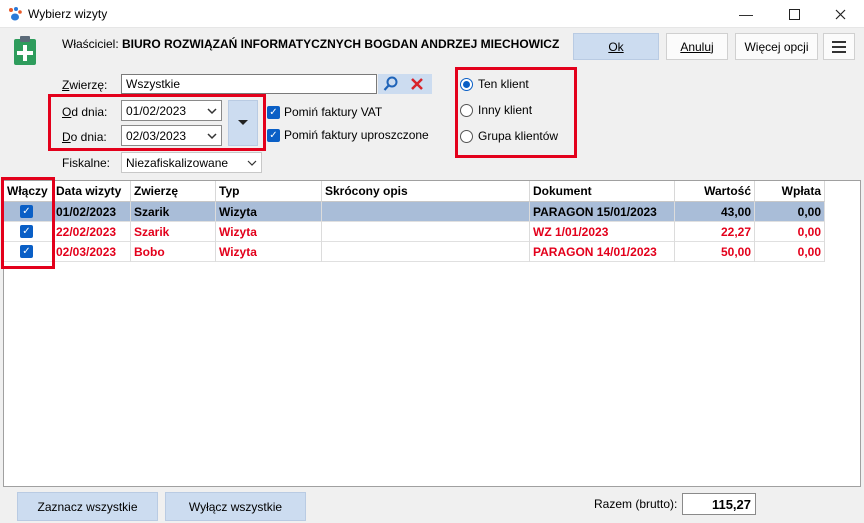 This screenshot has height=523, width=864. Describe the element at coordinates (715, 252) in the screenshot. I see `cell-value: 50,00` at that location.